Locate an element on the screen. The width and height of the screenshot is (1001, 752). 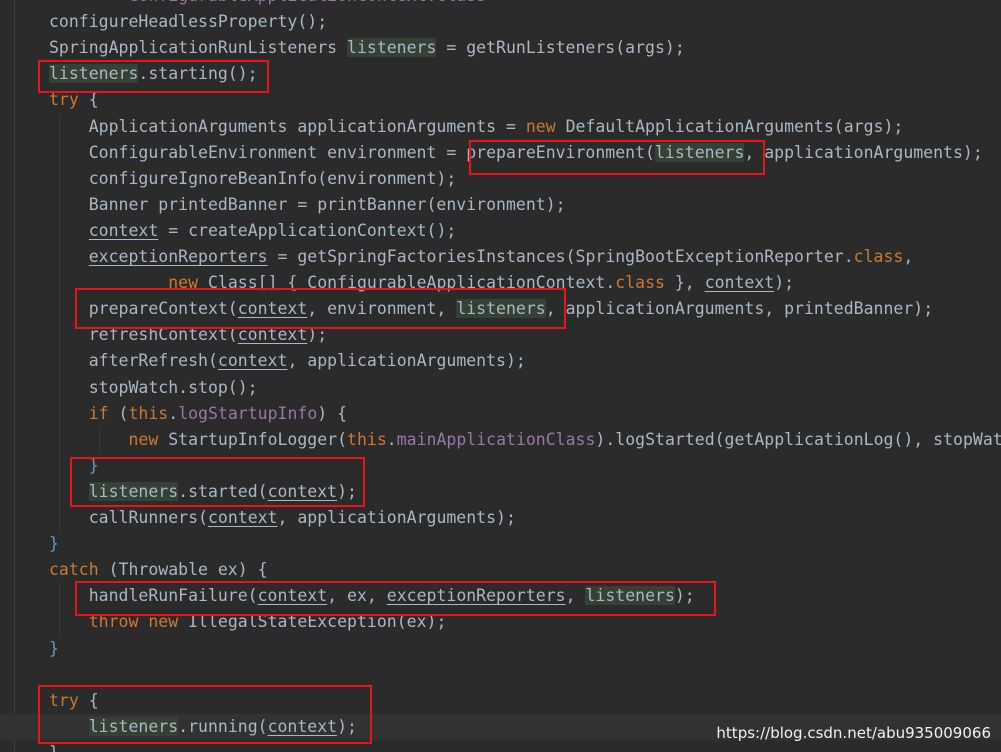
code-token: IllegalStateException(ex); is located at coordinates (312, 622).